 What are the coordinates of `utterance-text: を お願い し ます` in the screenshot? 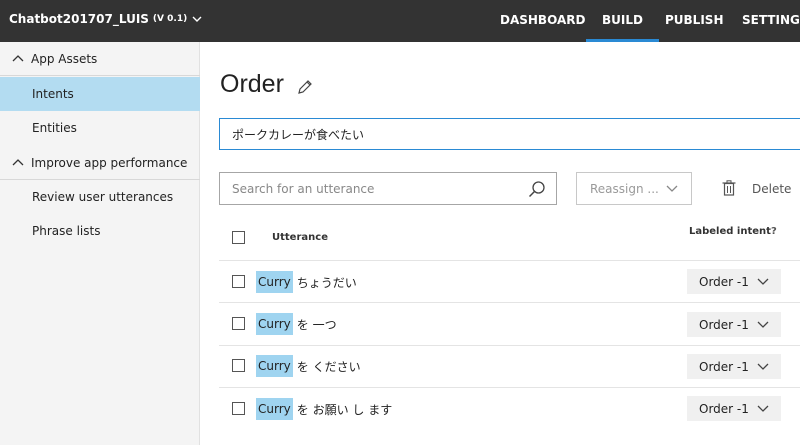 It's located at (344, 409).